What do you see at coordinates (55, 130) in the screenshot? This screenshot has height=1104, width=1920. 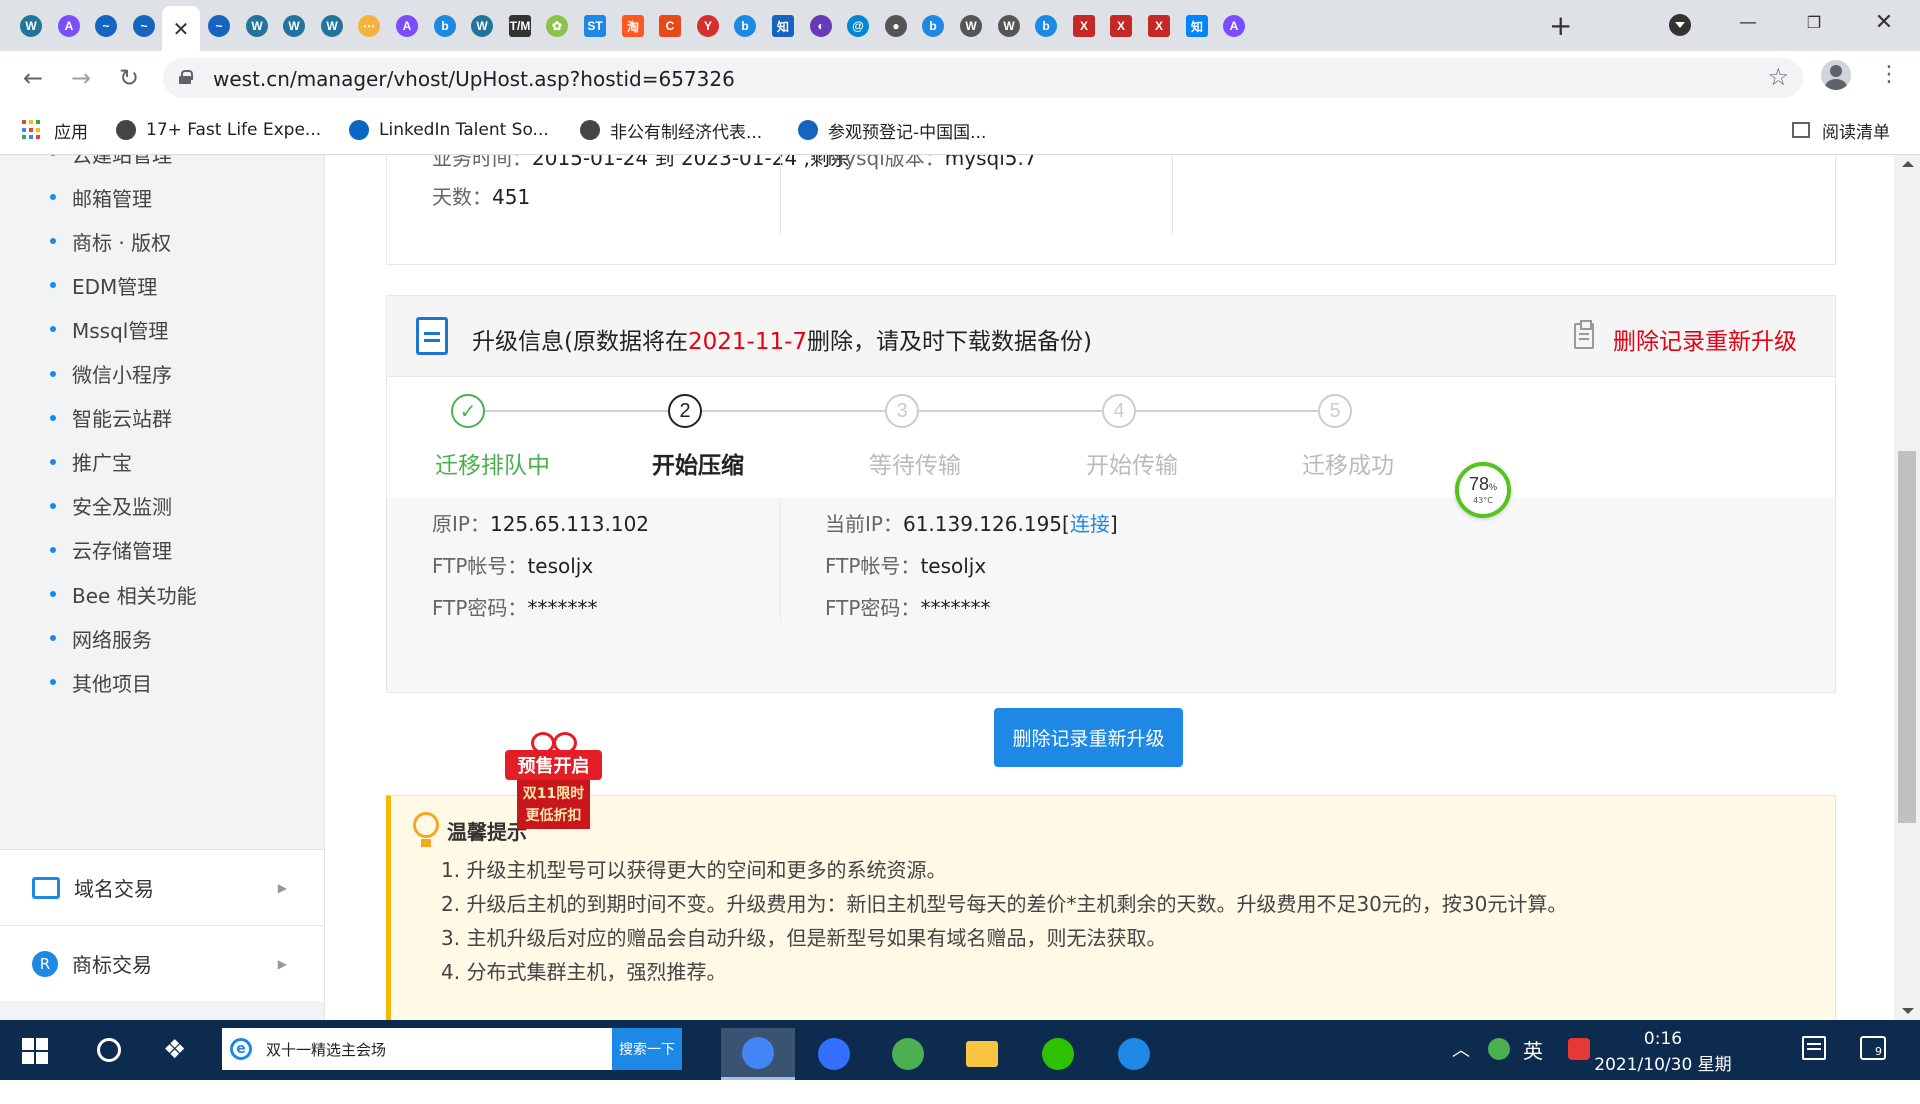 I see `bookmark-apps: 应用` at bounding box center [55, 130].